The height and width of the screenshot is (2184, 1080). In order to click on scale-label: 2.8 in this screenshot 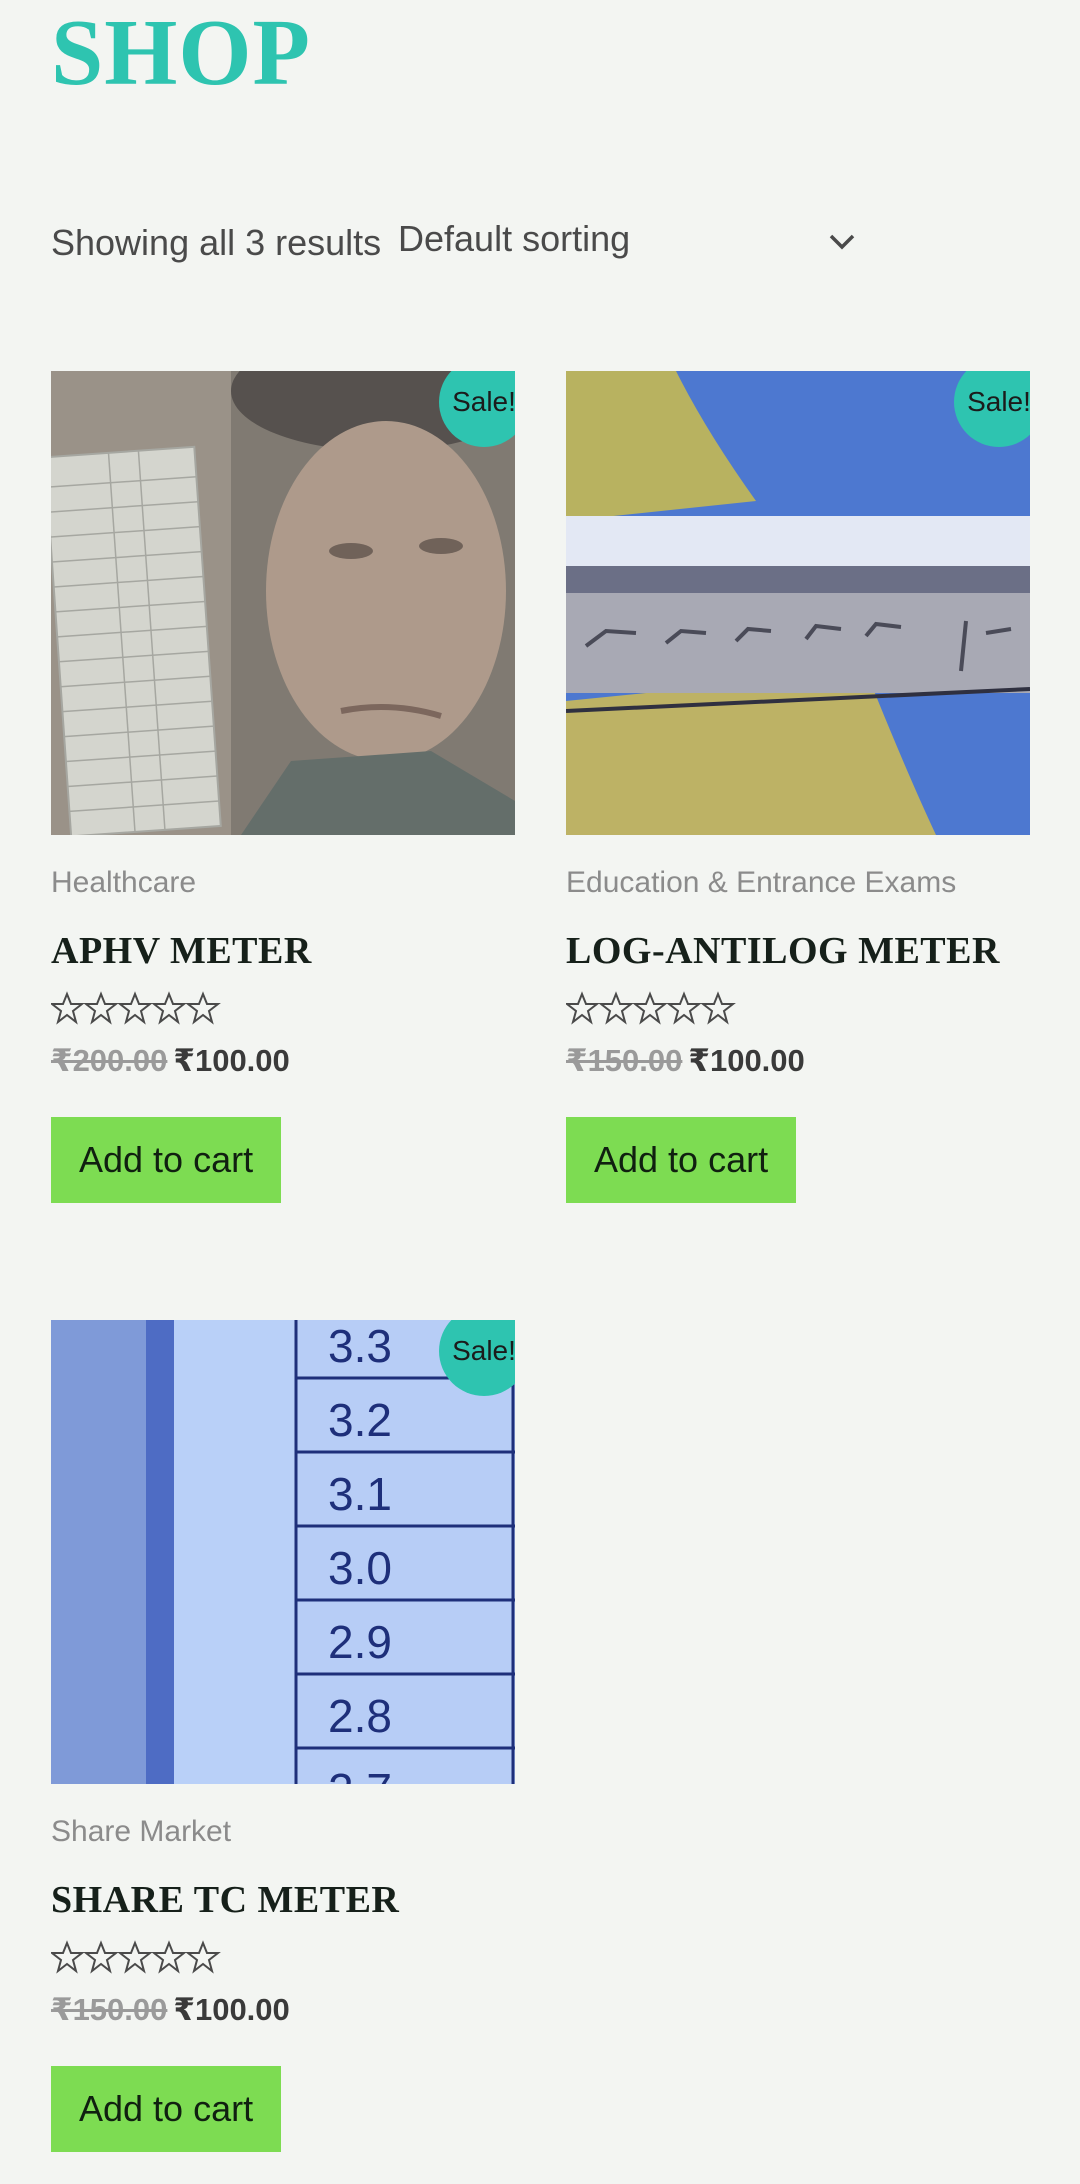, I will do `click(360, 1716)`.